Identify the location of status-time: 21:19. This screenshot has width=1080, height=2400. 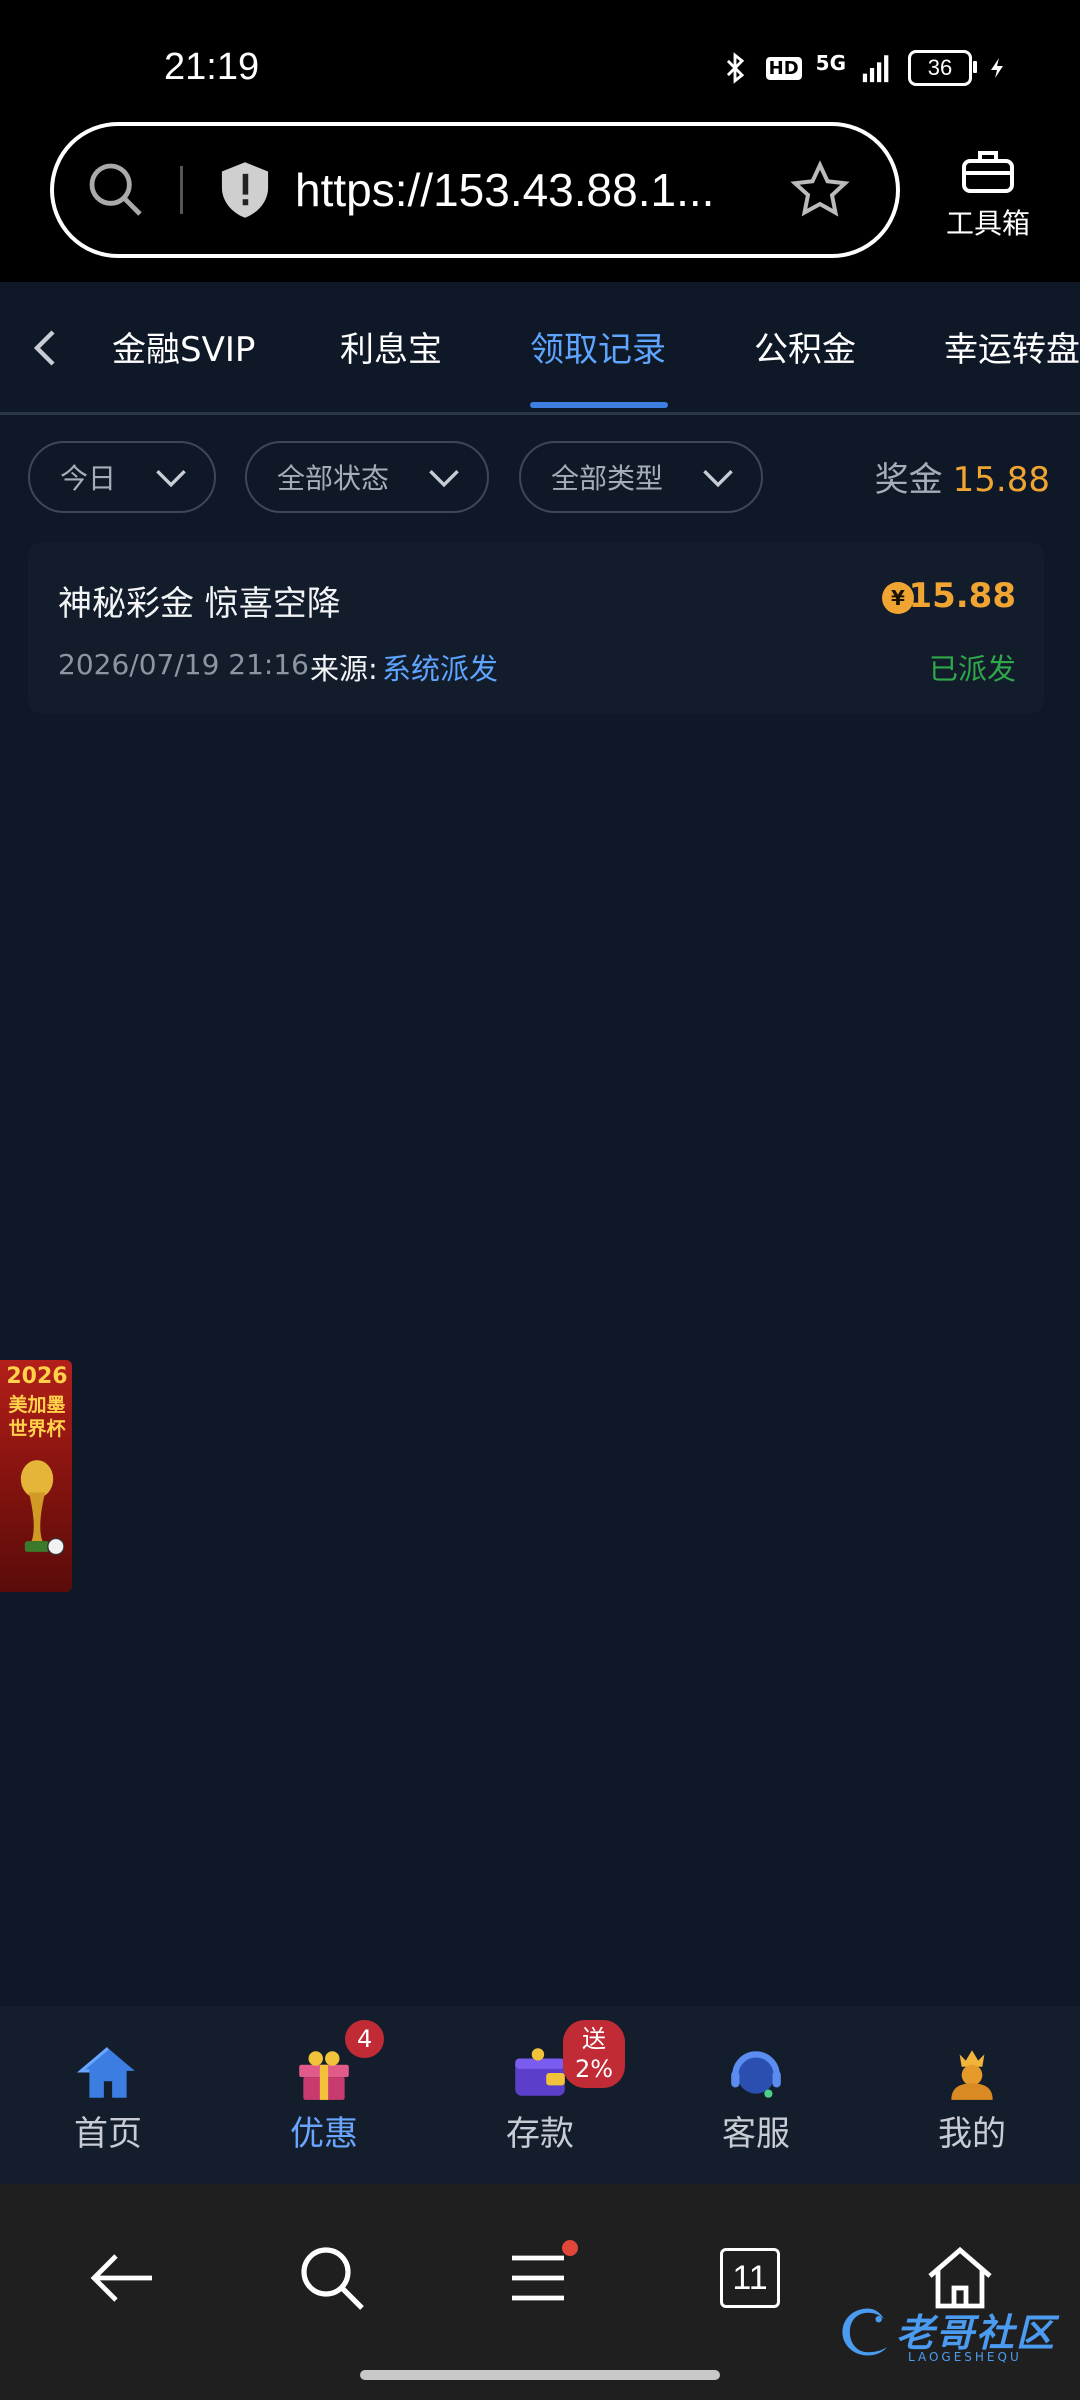
(212, 67).